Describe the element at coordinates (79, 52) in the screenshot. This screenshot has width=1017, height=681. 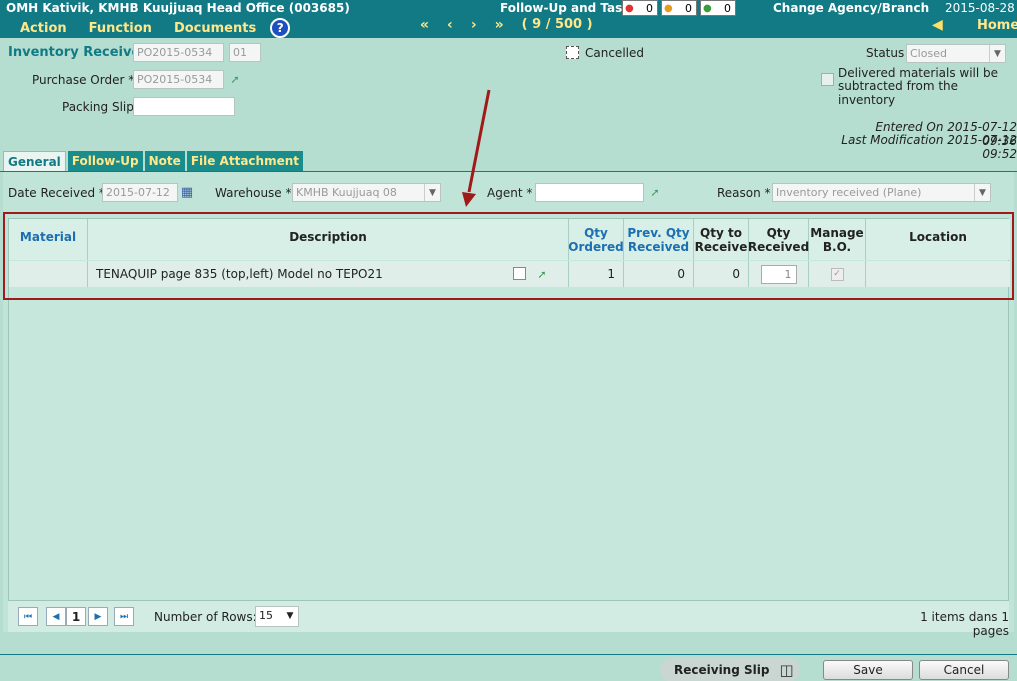
I see `inventory-received-label: Inventory Received` at that location.